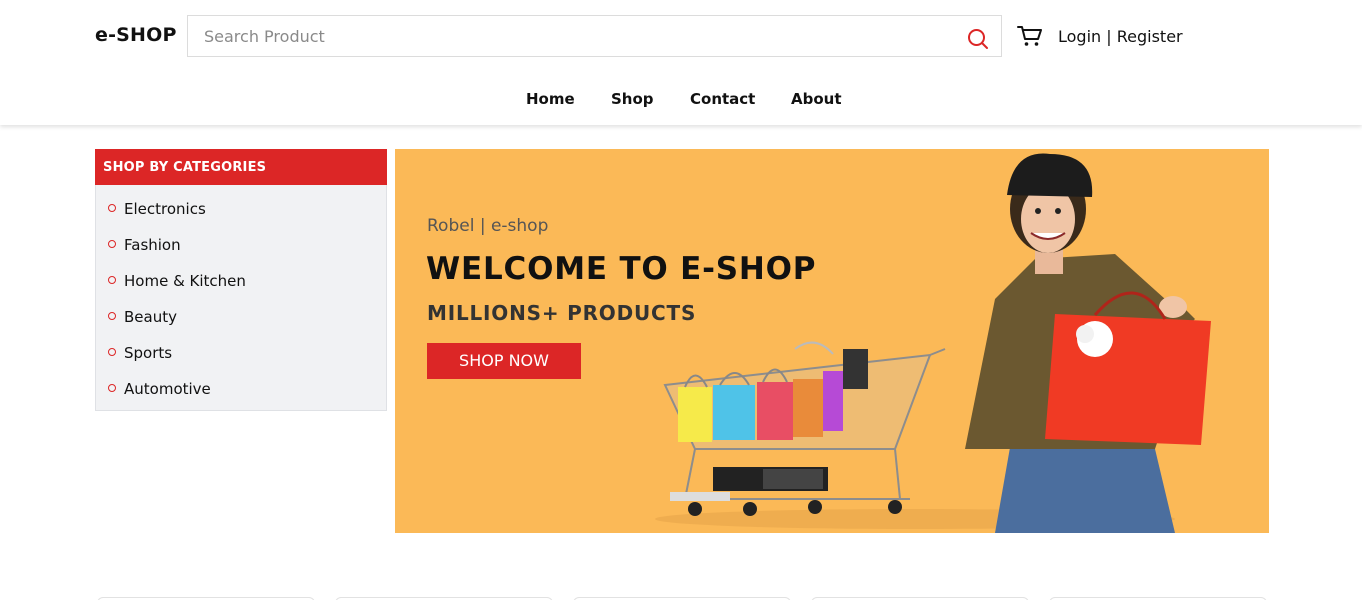  What do you see at coordinates (562, 313) in the screenshot?
I see `banner-tagline: MILLIONS+ PRODUCTS` at bounding box center [562, 313].